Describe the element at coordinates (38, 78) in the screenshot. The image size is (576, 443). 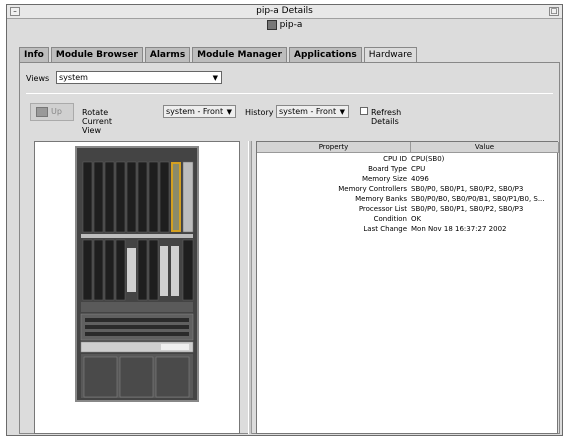
I see `views-label: Views` at that location.